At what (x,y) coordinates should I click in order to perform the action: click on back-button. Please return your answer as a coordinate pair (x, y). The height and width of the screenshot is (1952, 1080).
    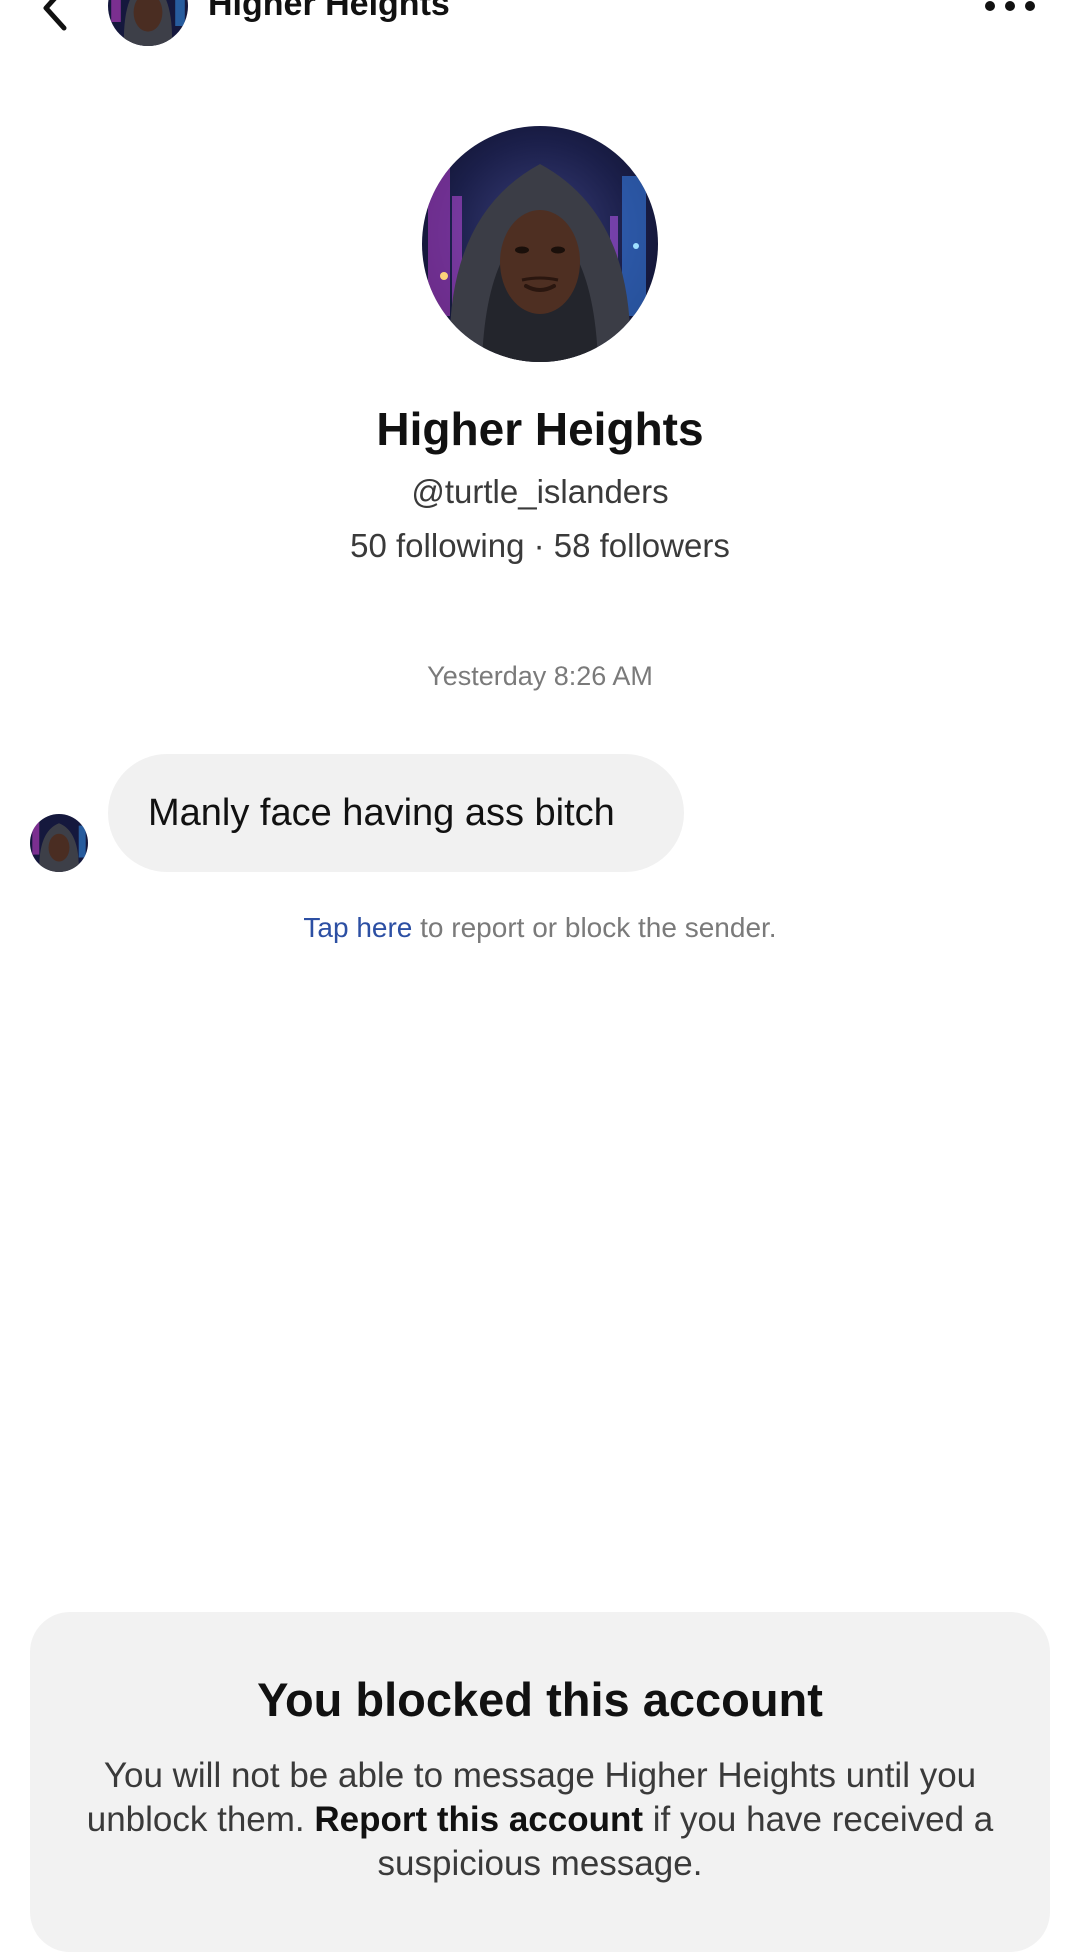
    Looking at the image, I should click on (56, 16).